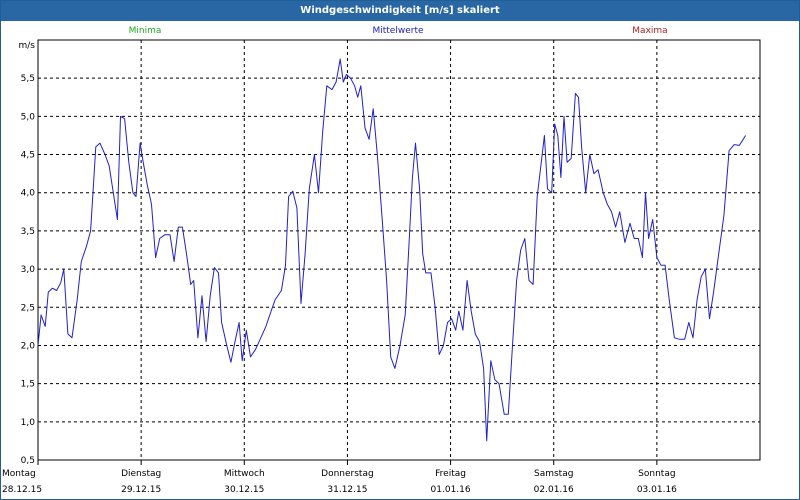 The image size is (800, 500). I want to click on y-tick-label: 5,5, so click(28, 79).